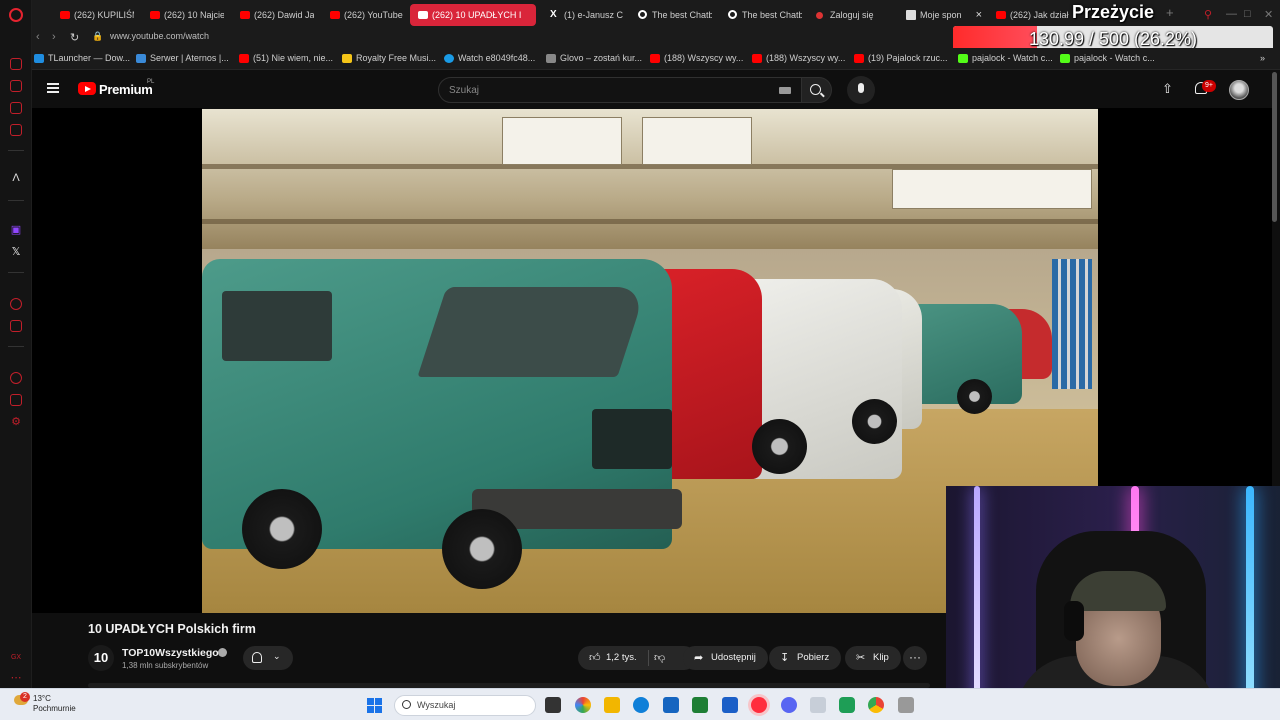 Image resolution: width=1280 pixels, height=720 pixels. Describe the element at coordinates (170, 653) in the screenshot. I see `channel-name: TOP10Wszystkiego` at that location.